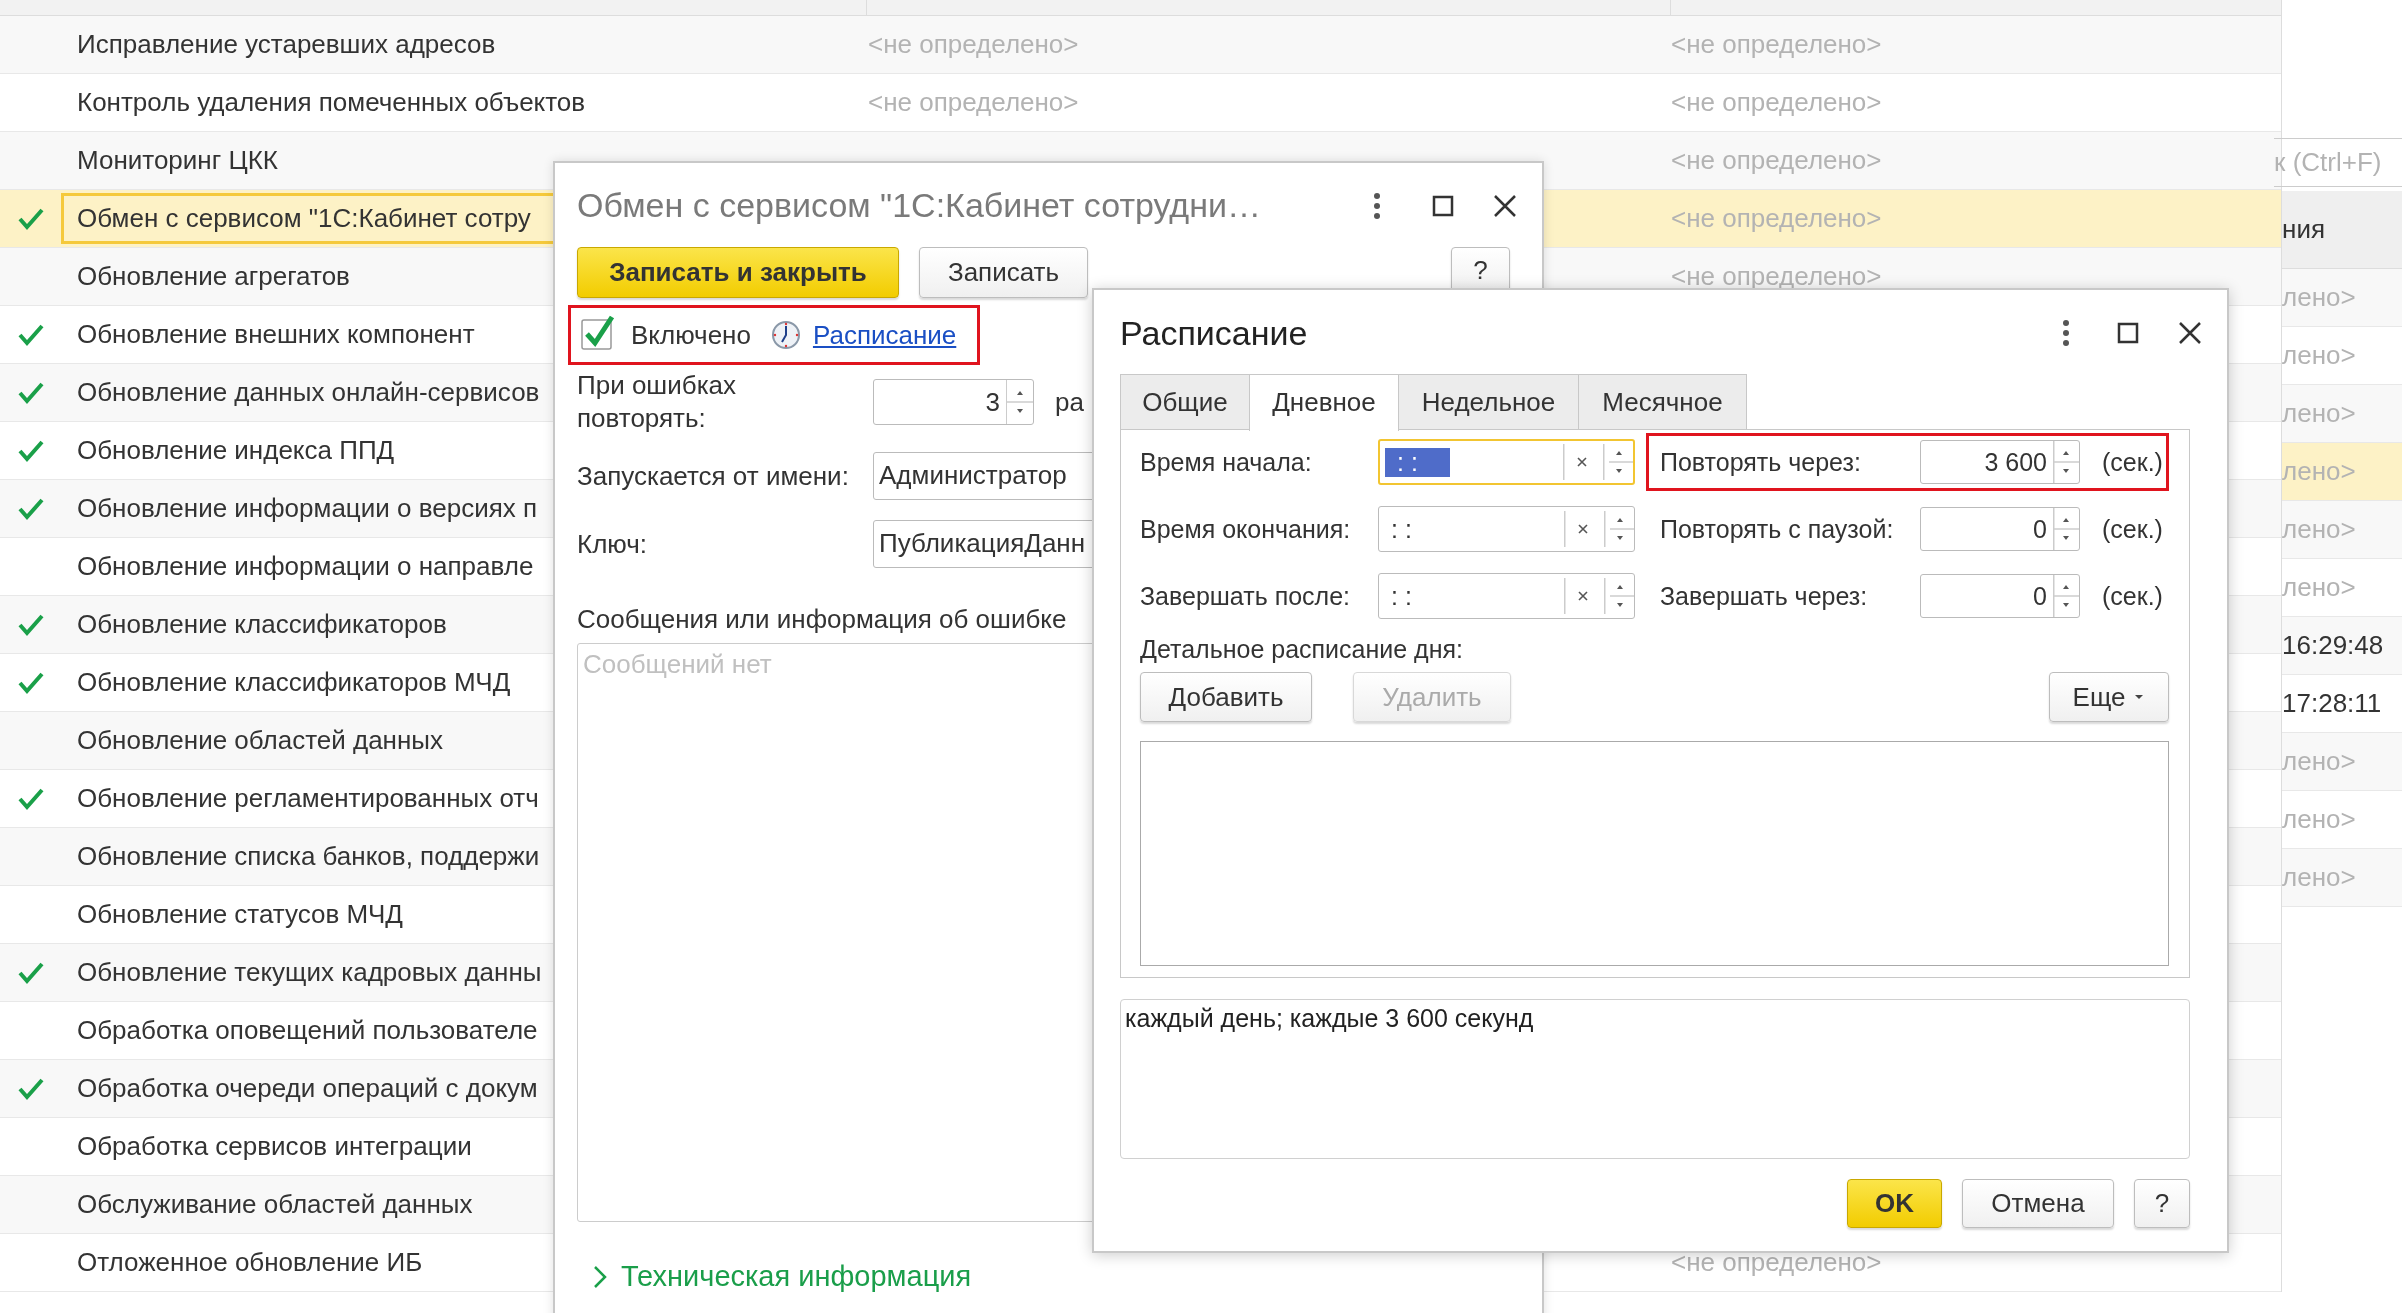  Describe the element at coordinates (1764, 596) in the screenshot. I see `field-label: Завершать через:` at that location.